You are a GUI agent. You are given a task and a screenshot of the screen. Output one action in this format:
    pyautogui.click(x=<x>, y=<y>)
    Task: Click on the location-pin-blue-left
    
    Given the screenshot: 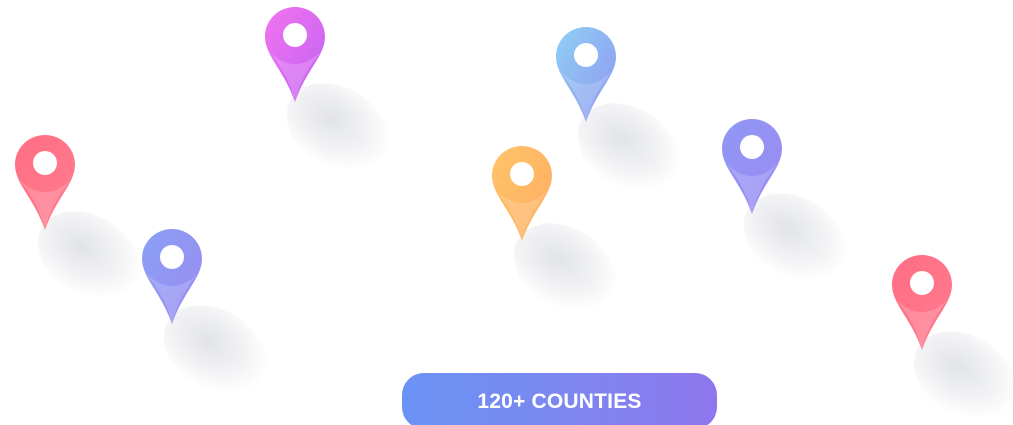 What is the action you would take?
    pyautogui.click(x=172, y=276)
    